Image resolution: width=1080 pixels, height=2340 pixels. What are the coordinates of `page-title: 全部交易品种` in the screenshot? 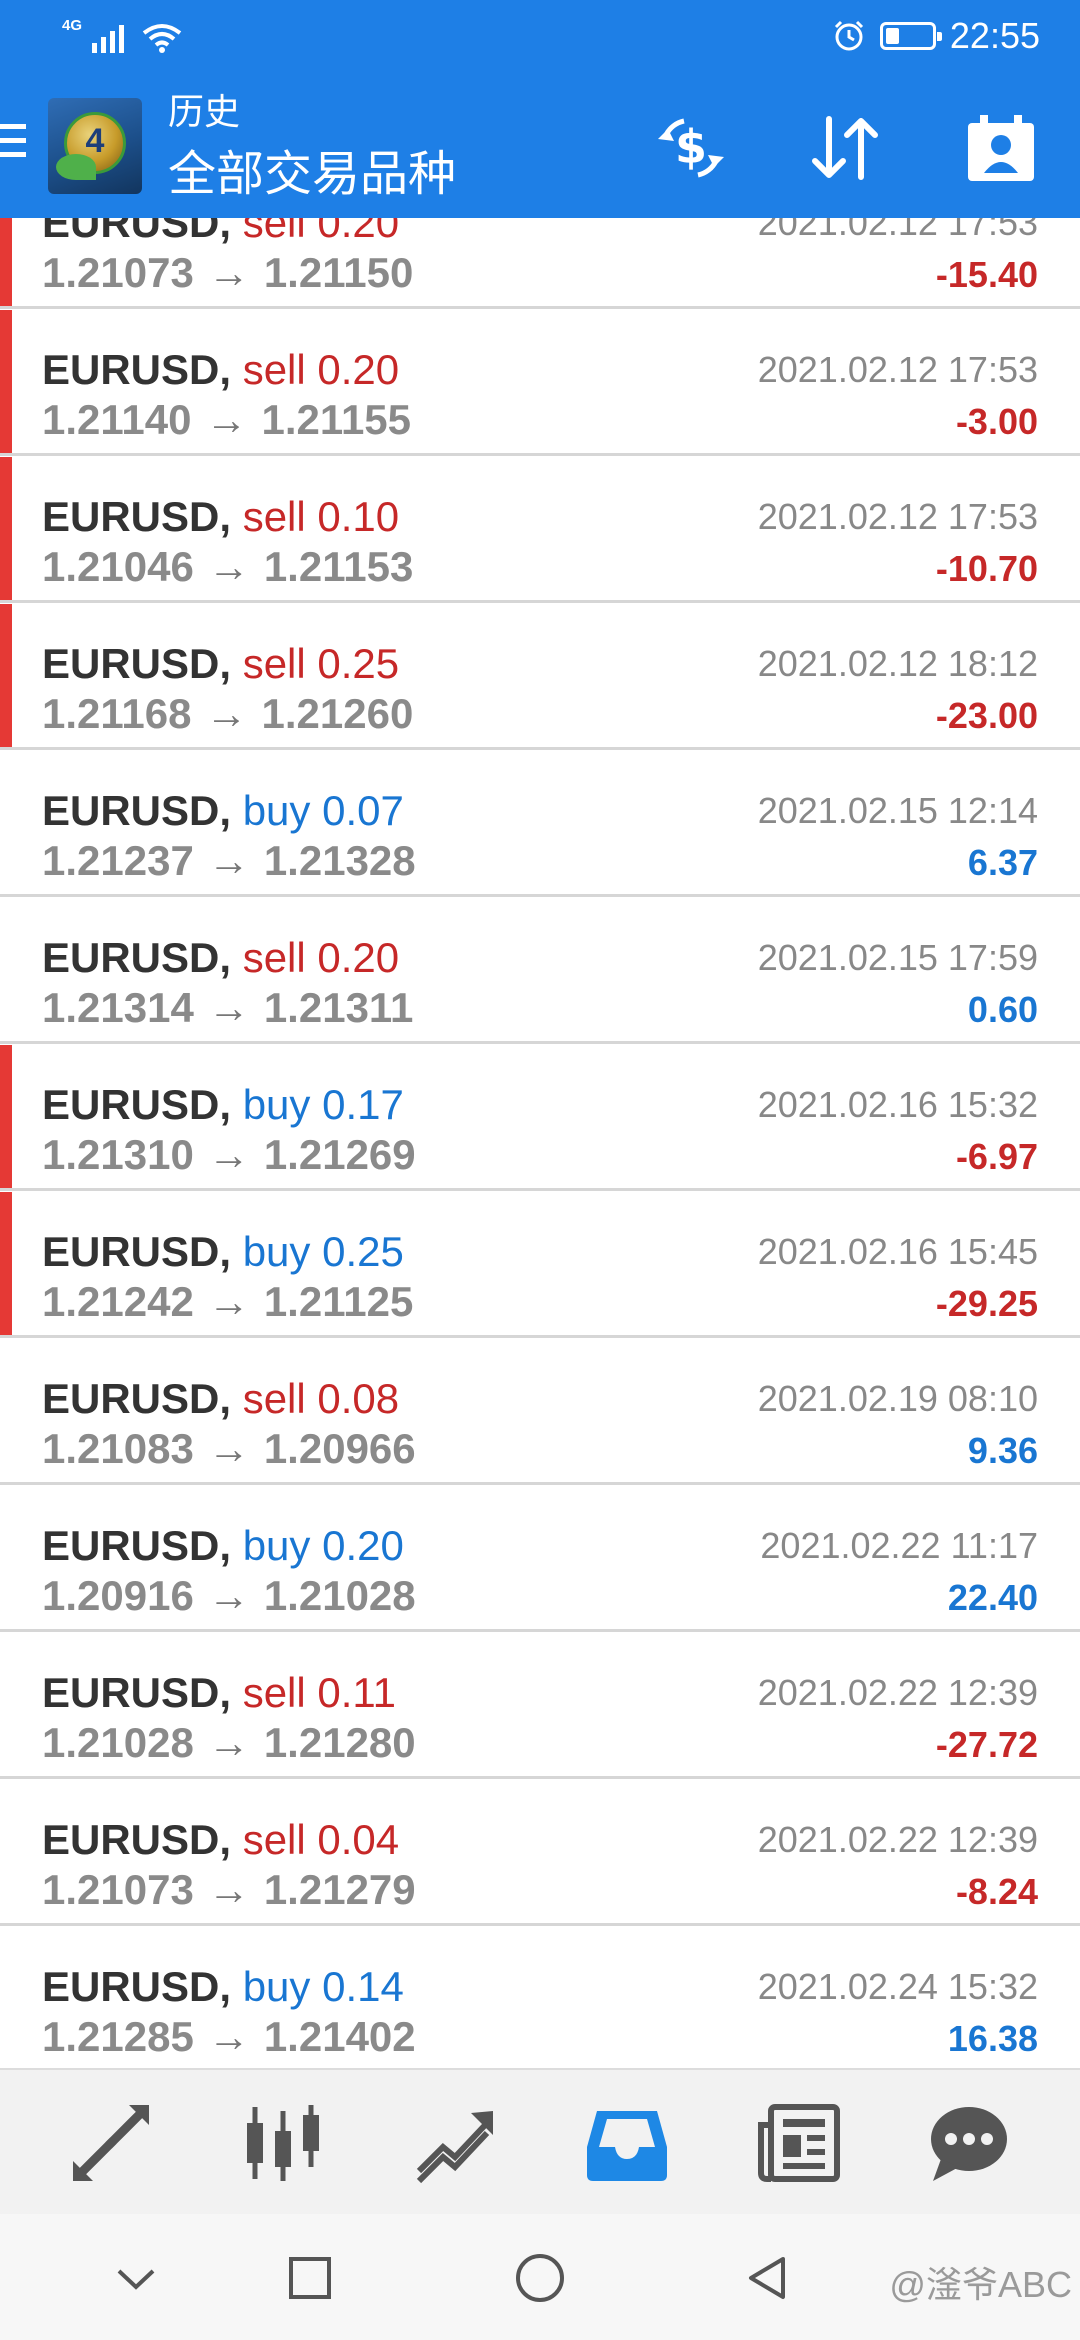 It's located at (312, 175).